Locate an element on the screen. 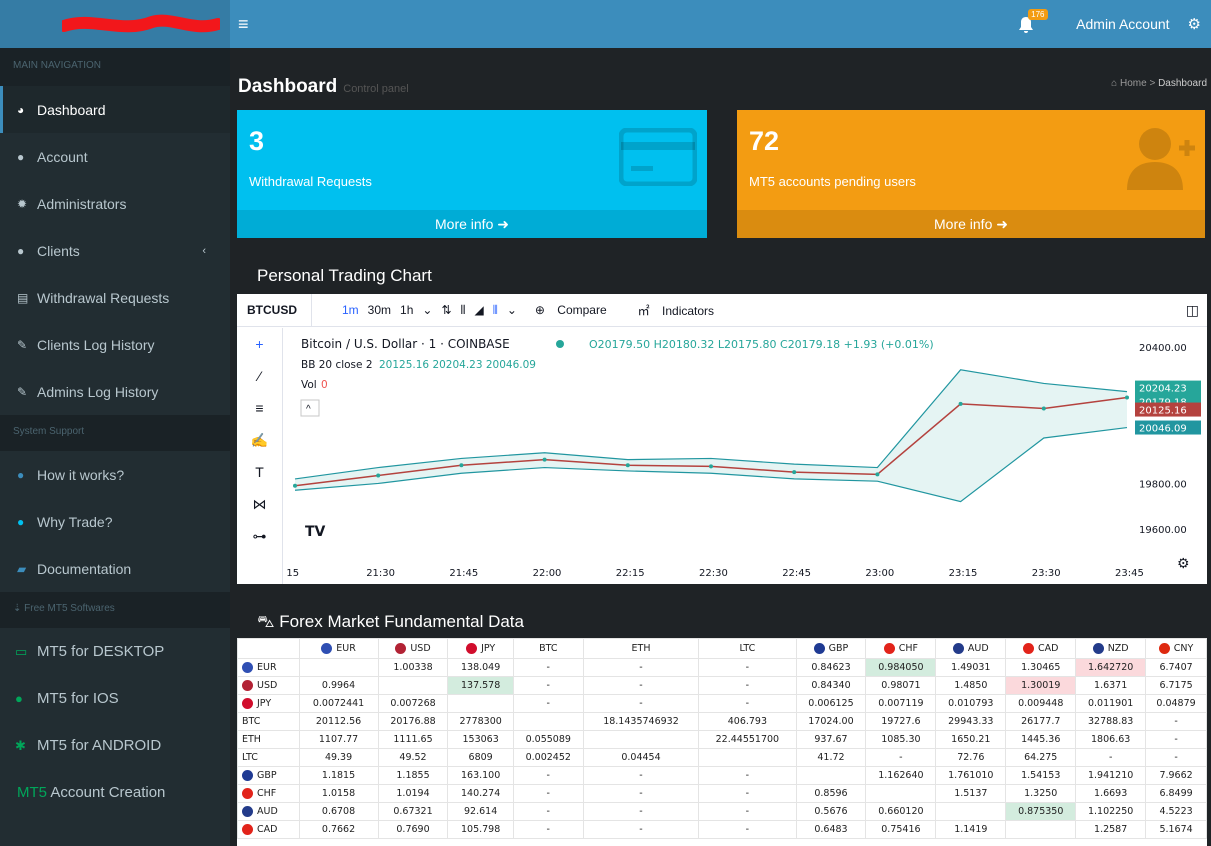 The width and height of the screenshot is (1211, 846). crosshair-icon: + is located at coordinates (259, 344).